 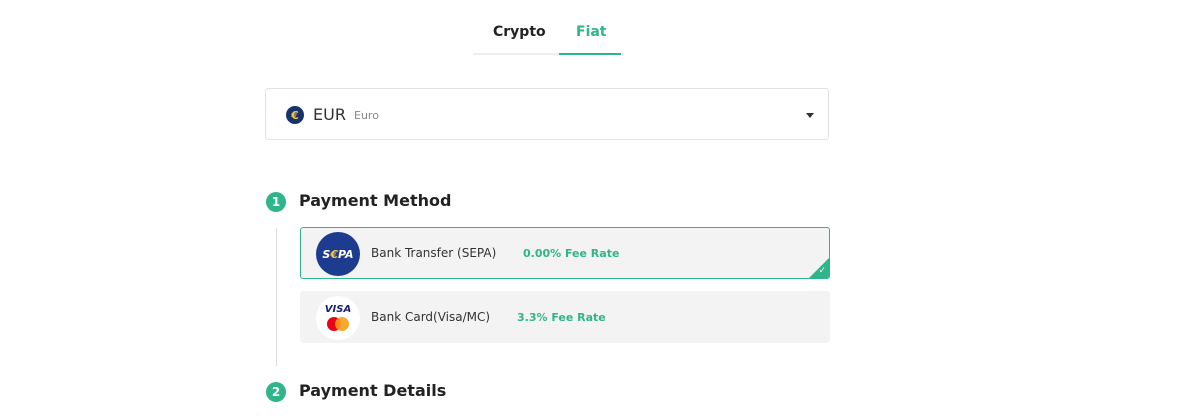 I want to click on payment-option-fee: 3.3% Fee Rate, so click(x=561, y=317).